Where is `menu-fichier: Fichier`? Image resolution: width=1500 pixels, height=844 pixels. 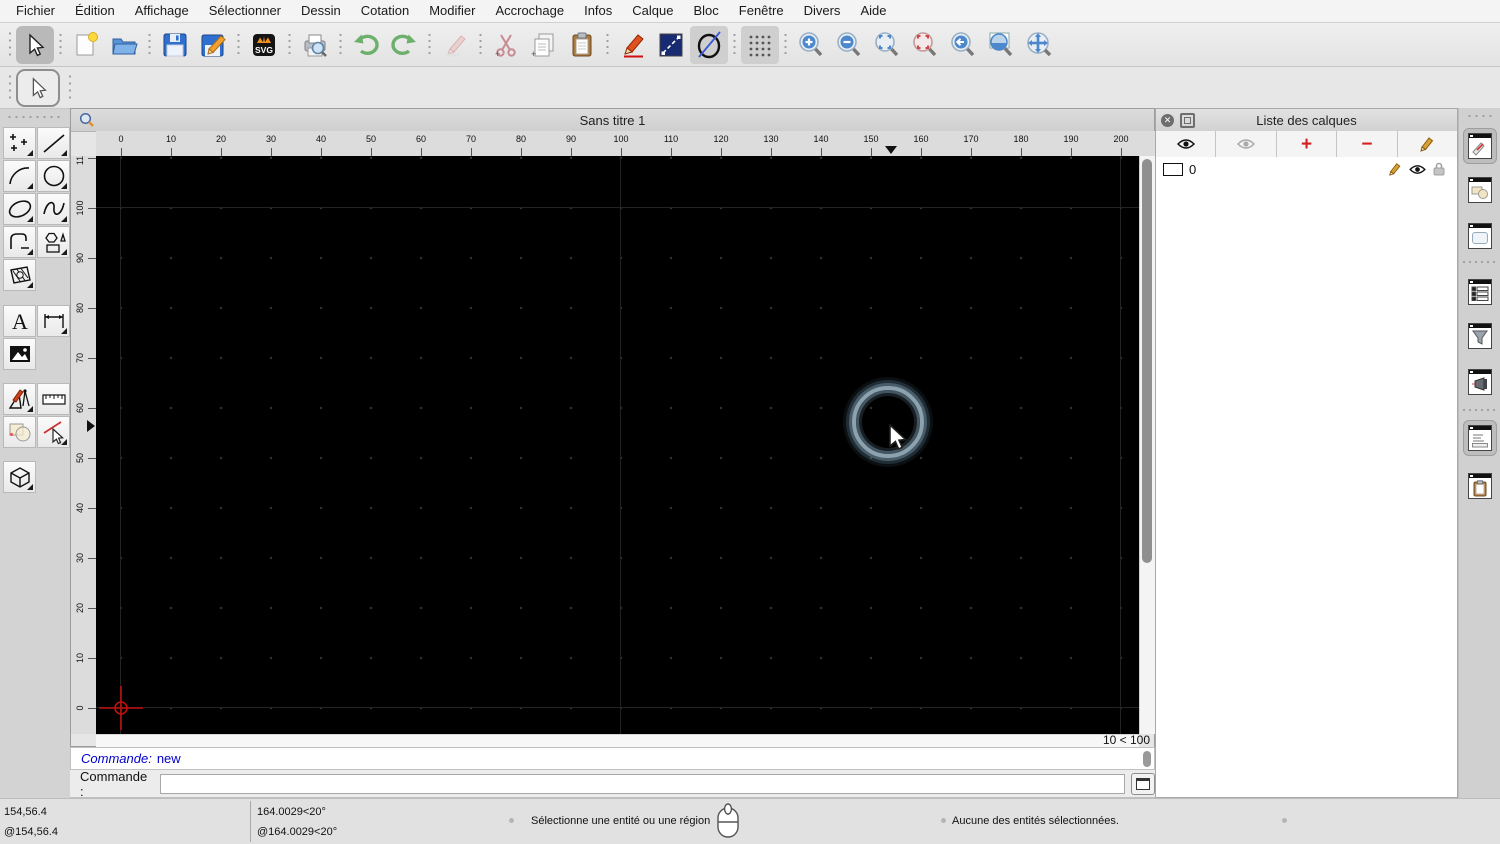
menu-fichier: Fichier is located at coordinates (35, 11).